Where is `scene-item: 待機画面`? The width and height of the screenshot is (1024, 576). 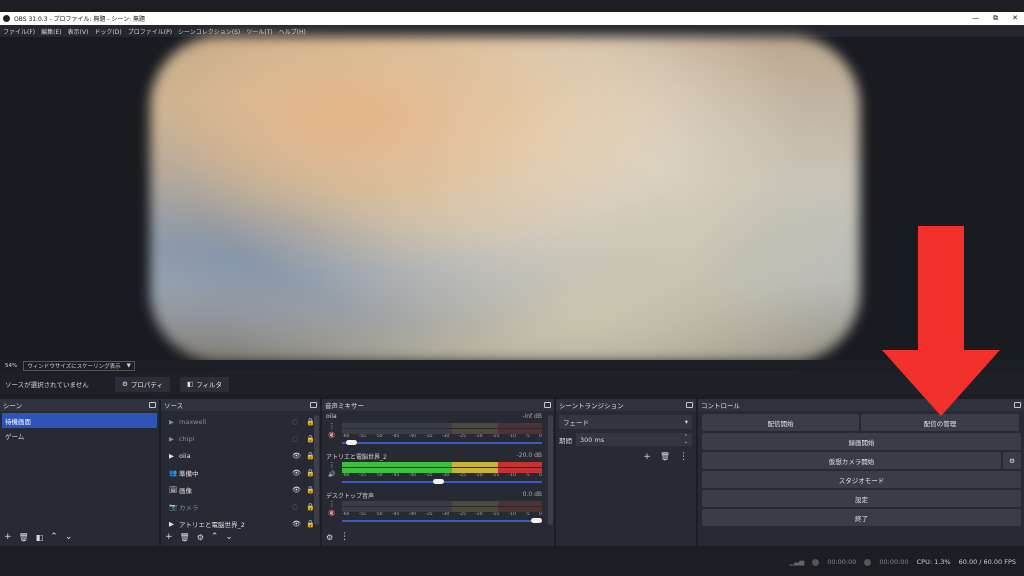 scene-item: 待機画面 is located at coordinates (79, 420).